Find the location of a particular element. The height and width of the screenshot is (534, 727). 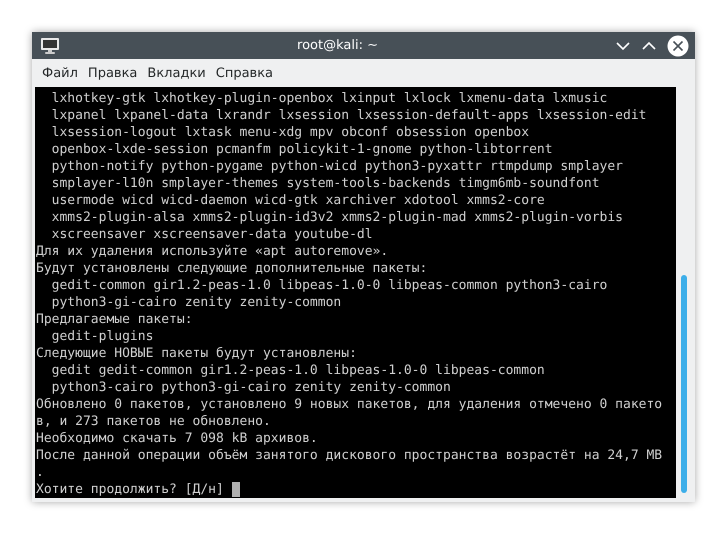

terminal-line: в, и 273 пакетов не обновлено. is located at coordinates (153, 421).